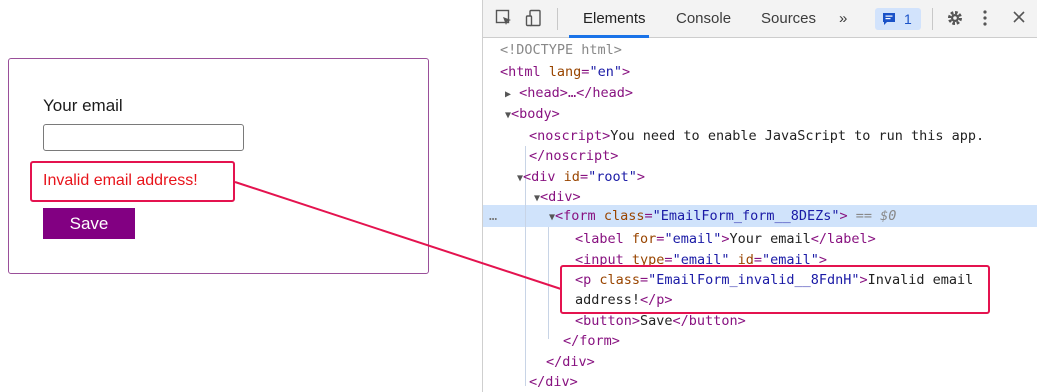 The image size is (1037, 392). Describe the element at coordinates (508, 94) in the screenshot. I see `expand-triangle-icon: ▶` at that location.